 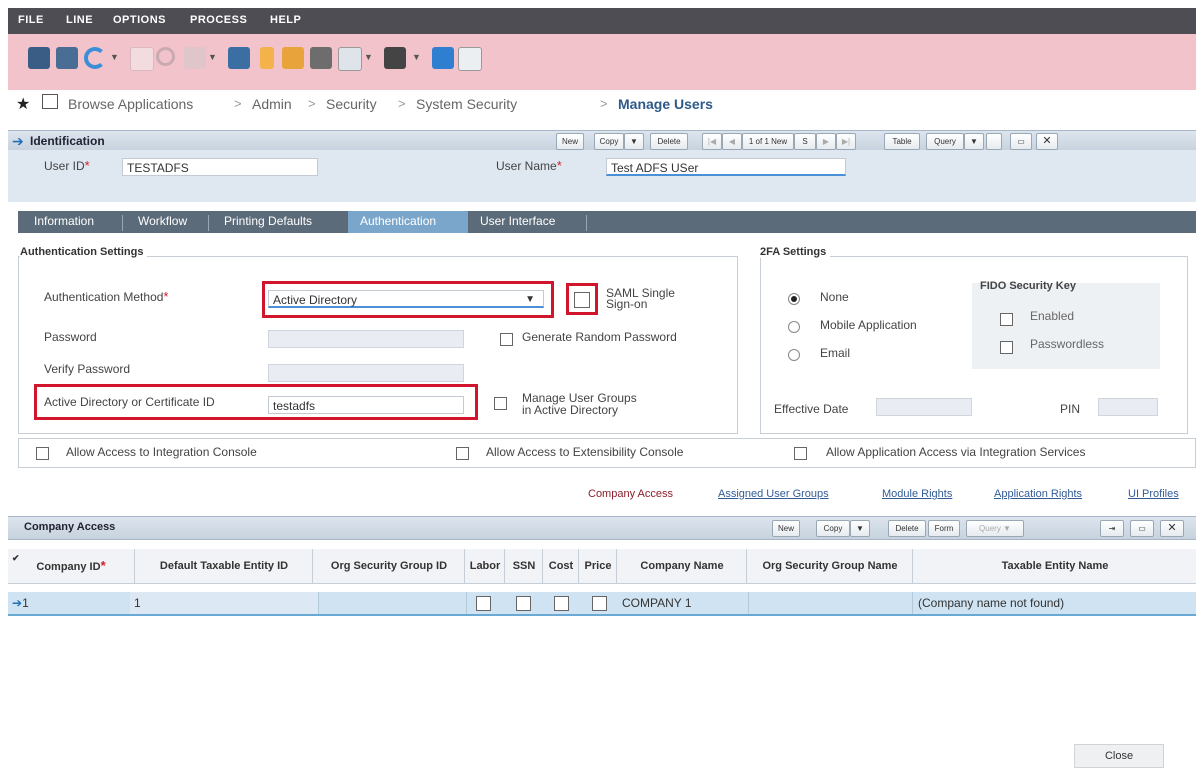 What do you see at coordinates (470, 59) in the screenshot?
I see `notes-icon` at bounding box center [470, 59].